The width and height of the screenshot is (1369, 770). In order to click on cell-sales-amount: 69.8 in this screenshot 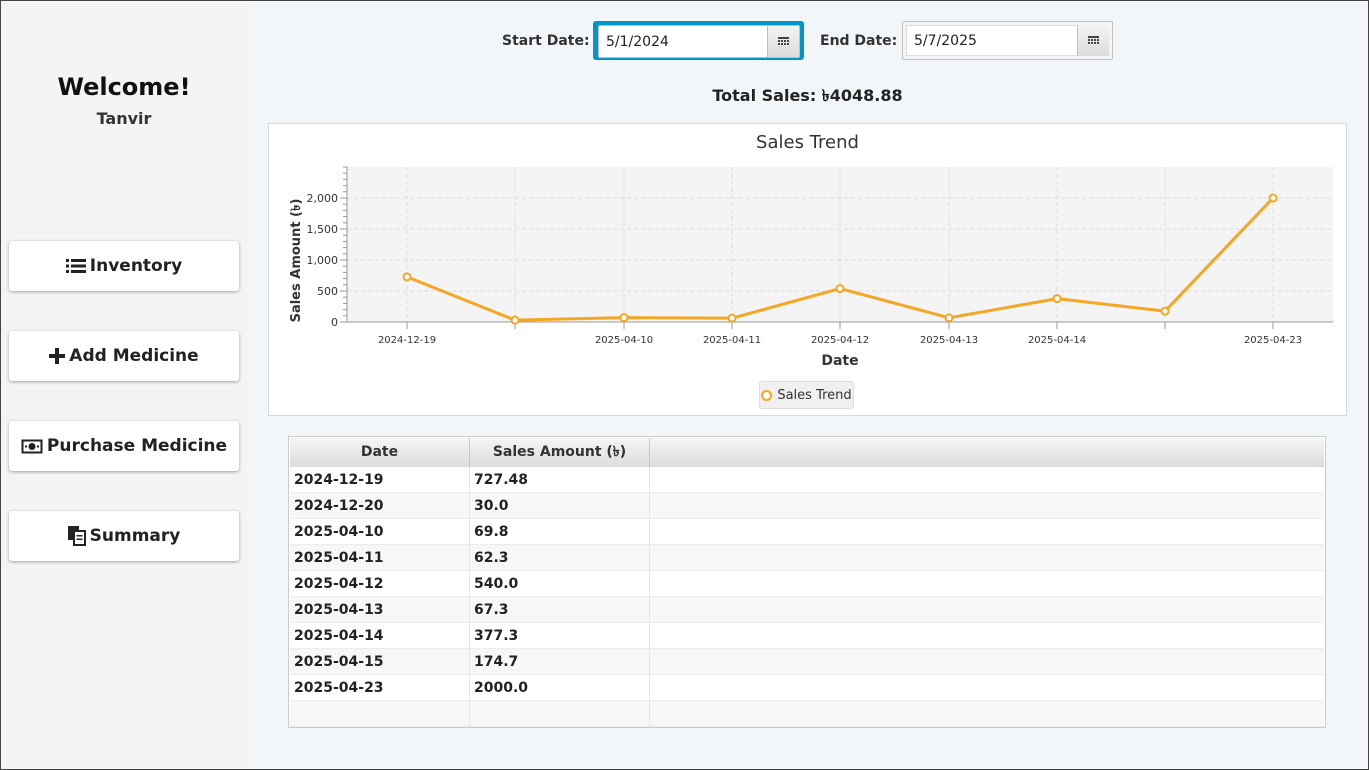, I will do `click(560, 532)`.